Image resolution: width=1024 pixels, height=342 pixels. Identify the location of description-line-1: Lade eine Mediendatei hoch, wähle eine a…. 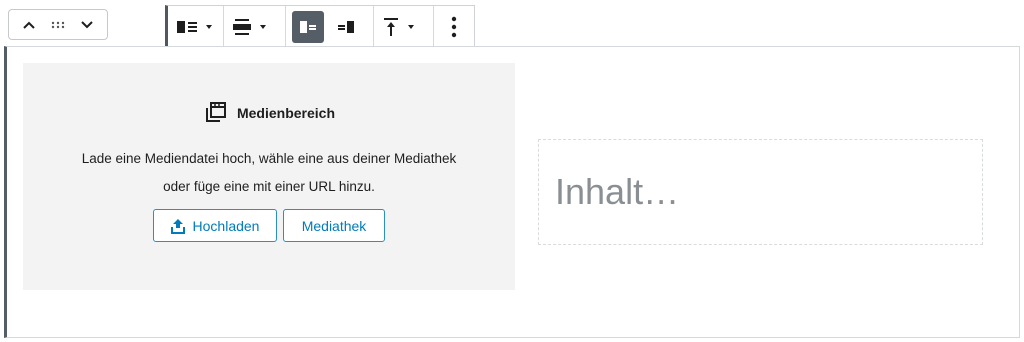
(269, 158).